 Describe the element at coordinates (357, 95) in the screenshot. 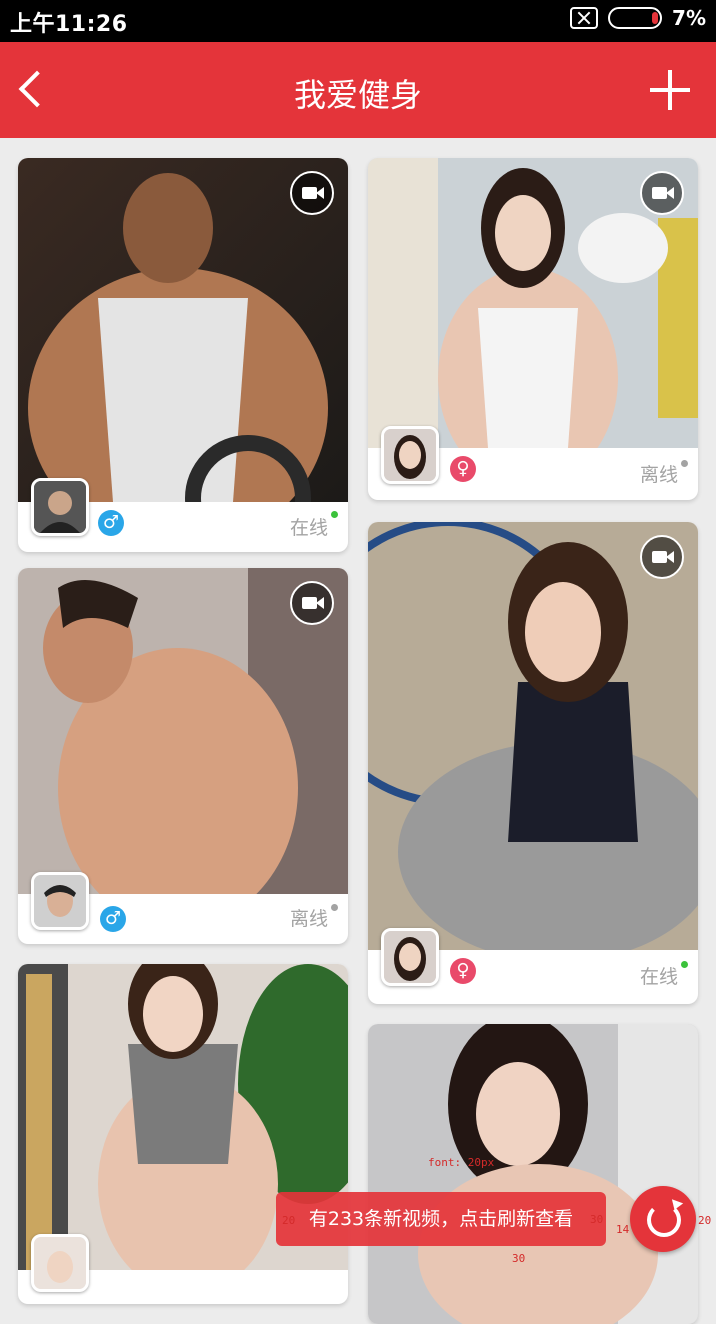

I see `page-title: 我爱健身` at that location.